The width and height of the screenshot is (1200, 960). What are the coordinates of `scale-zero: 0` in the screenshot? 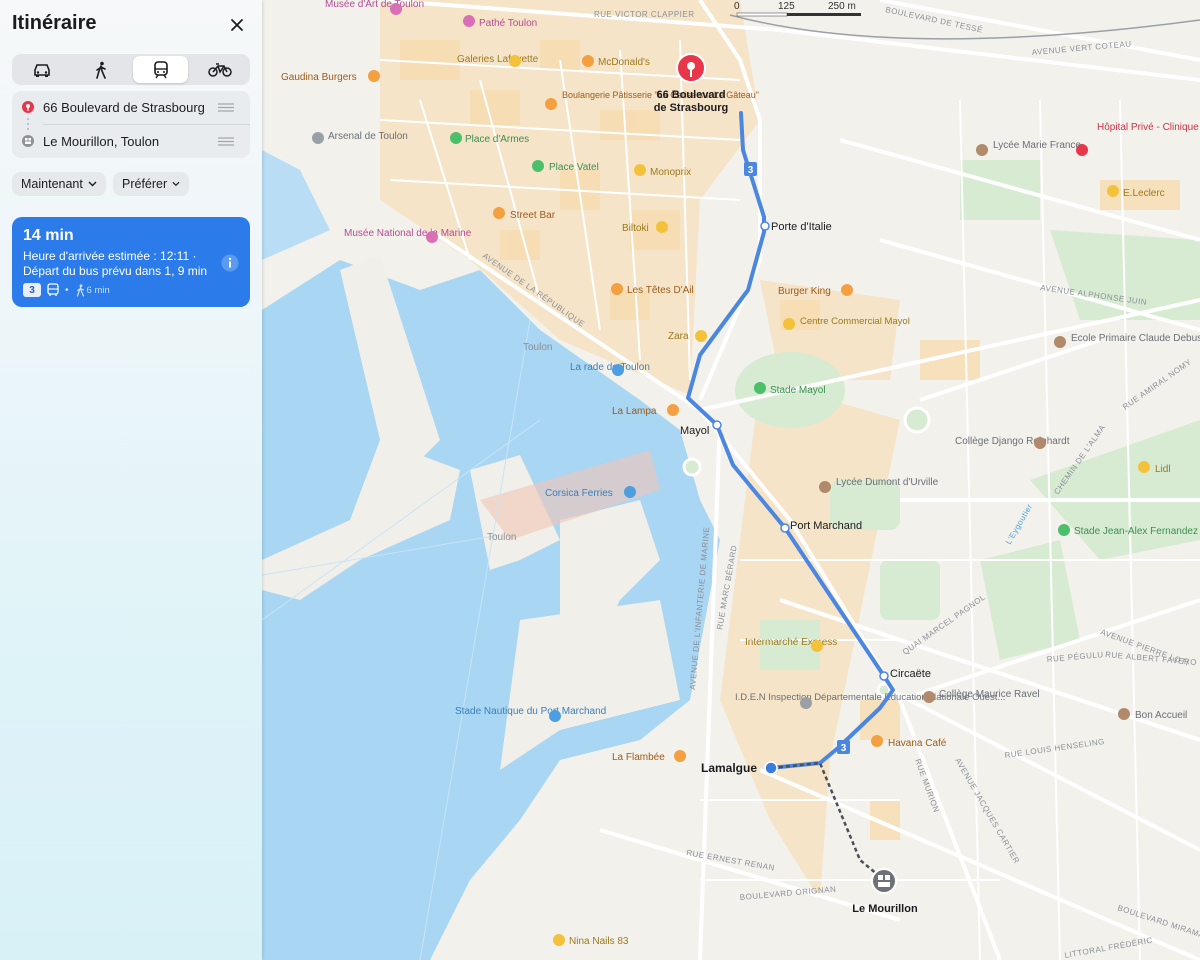 It's located at (737, 6).